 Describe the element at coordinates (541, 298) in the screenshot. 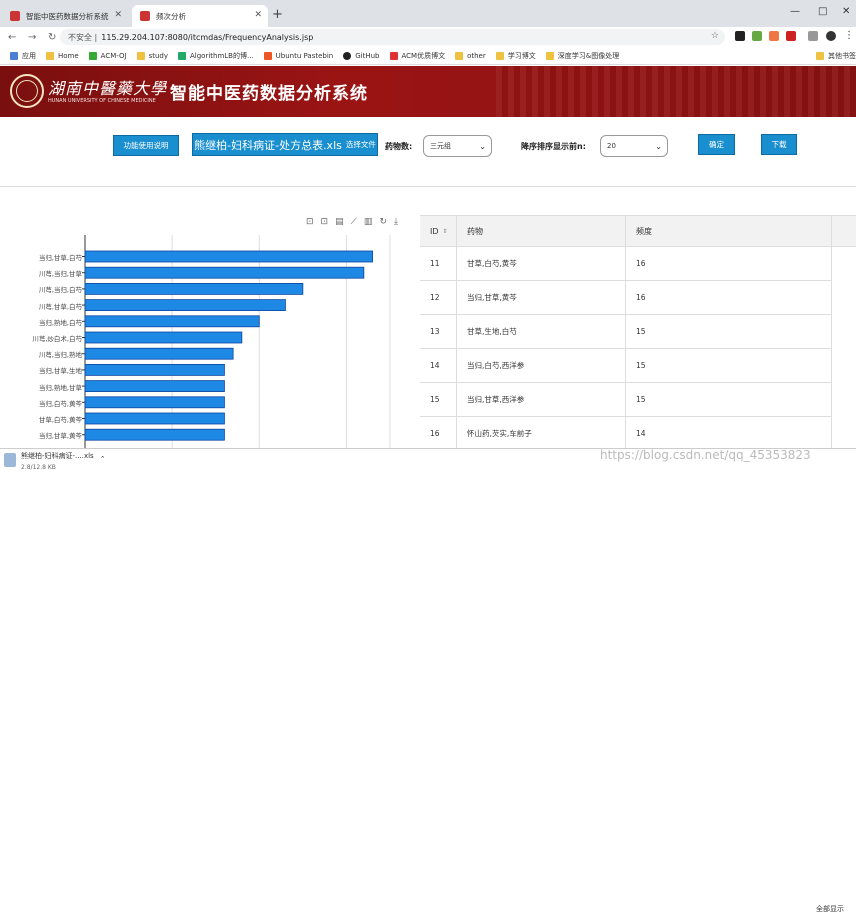

I see `cell-drugs: 当归,甘草,黄芩` at that location.